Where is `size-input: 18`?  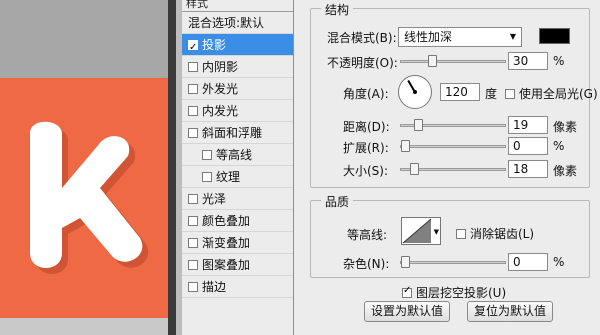
size-input: 18 is located at coordinates (528, 169).